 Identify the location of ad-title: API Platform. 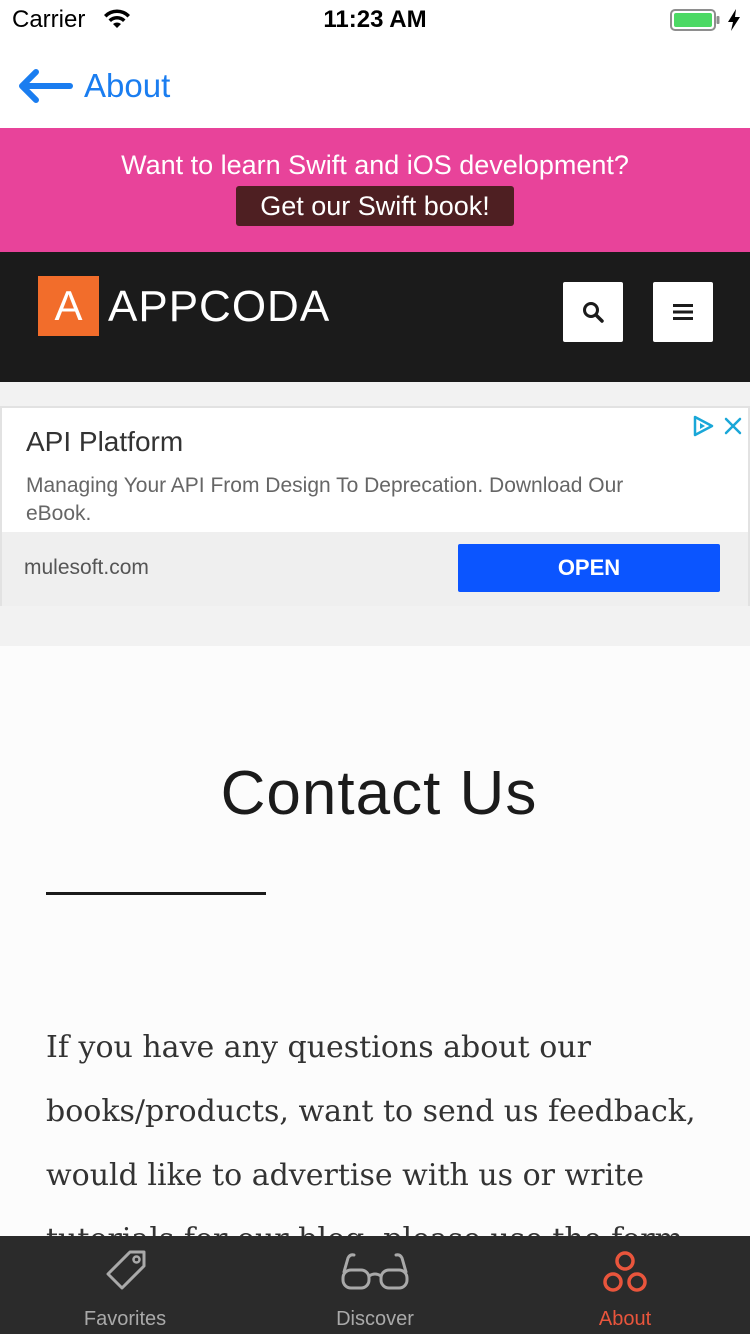
(104, 442).